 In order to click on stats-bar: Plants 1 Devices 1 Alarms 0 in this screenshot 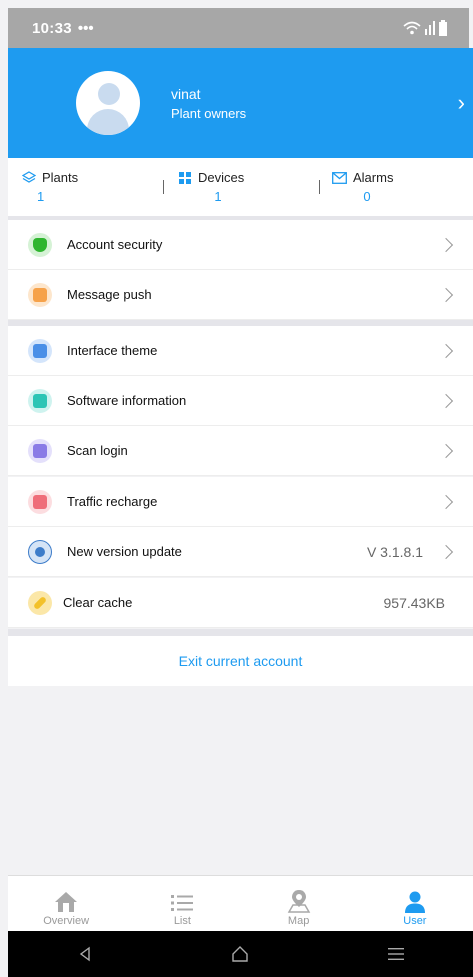, I will do `click(240, 187)`.